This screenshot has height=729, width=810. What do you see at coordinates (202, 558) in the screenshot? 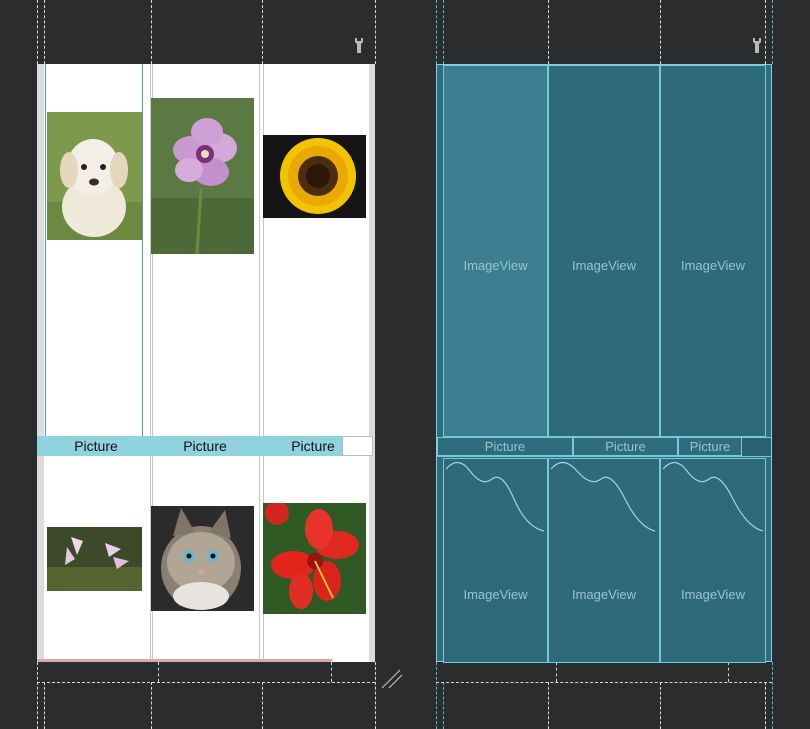
I see `cat-photo` at bounding box center [202, 558].